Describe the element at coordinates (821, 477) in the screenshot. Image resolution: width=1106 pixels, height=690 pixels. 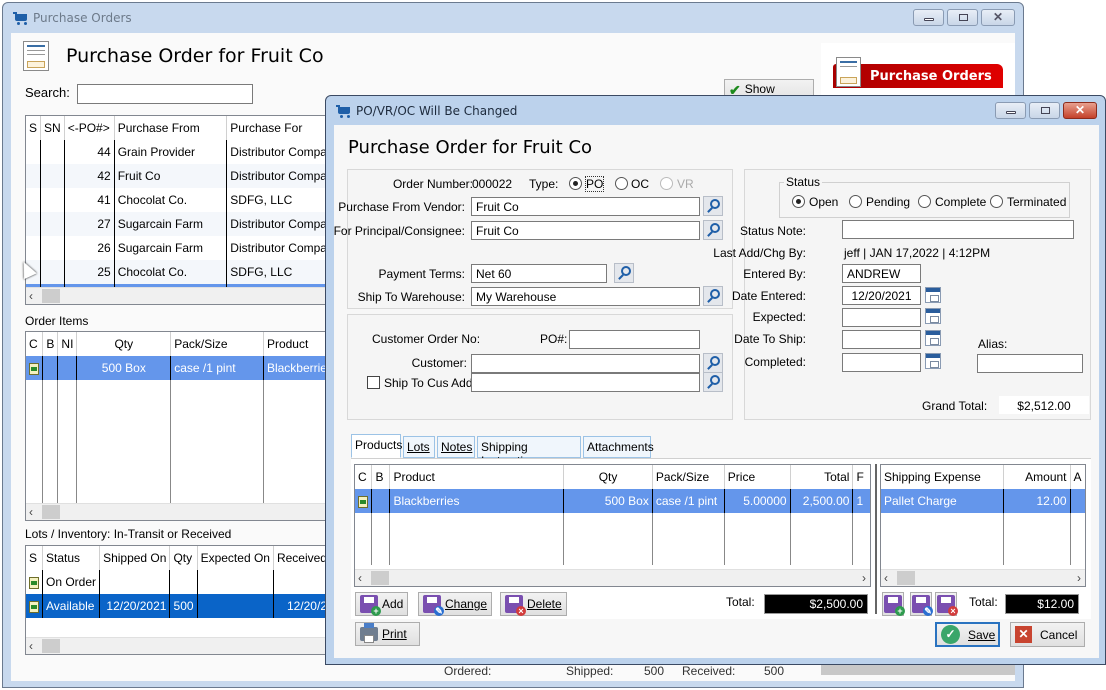
I see `column-header: Total` at that location.